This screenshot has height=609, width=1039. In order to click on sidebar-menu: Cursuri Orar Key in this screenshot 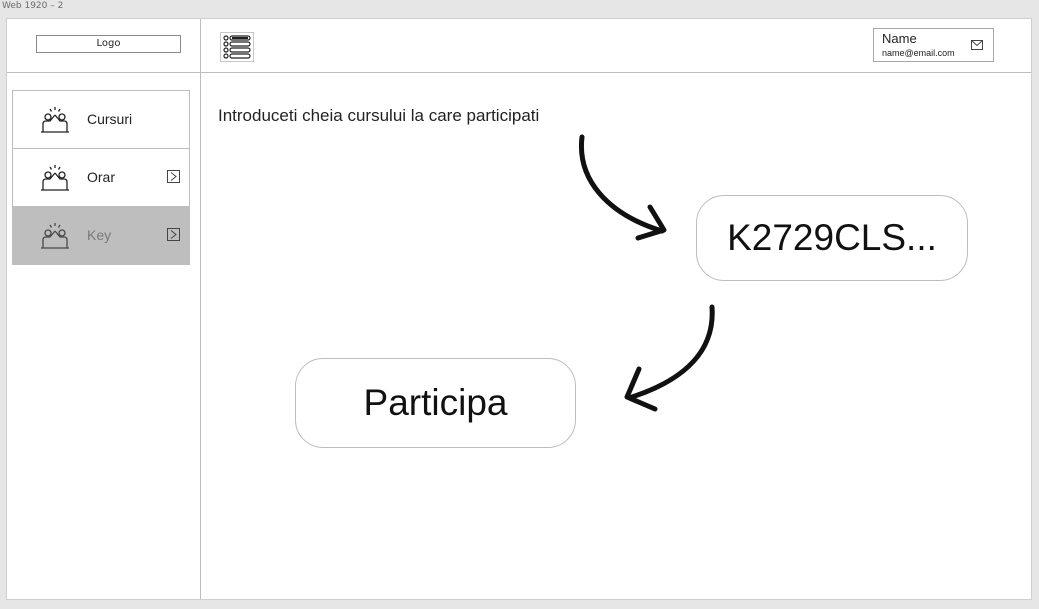, I will do `click(101, 177)`.